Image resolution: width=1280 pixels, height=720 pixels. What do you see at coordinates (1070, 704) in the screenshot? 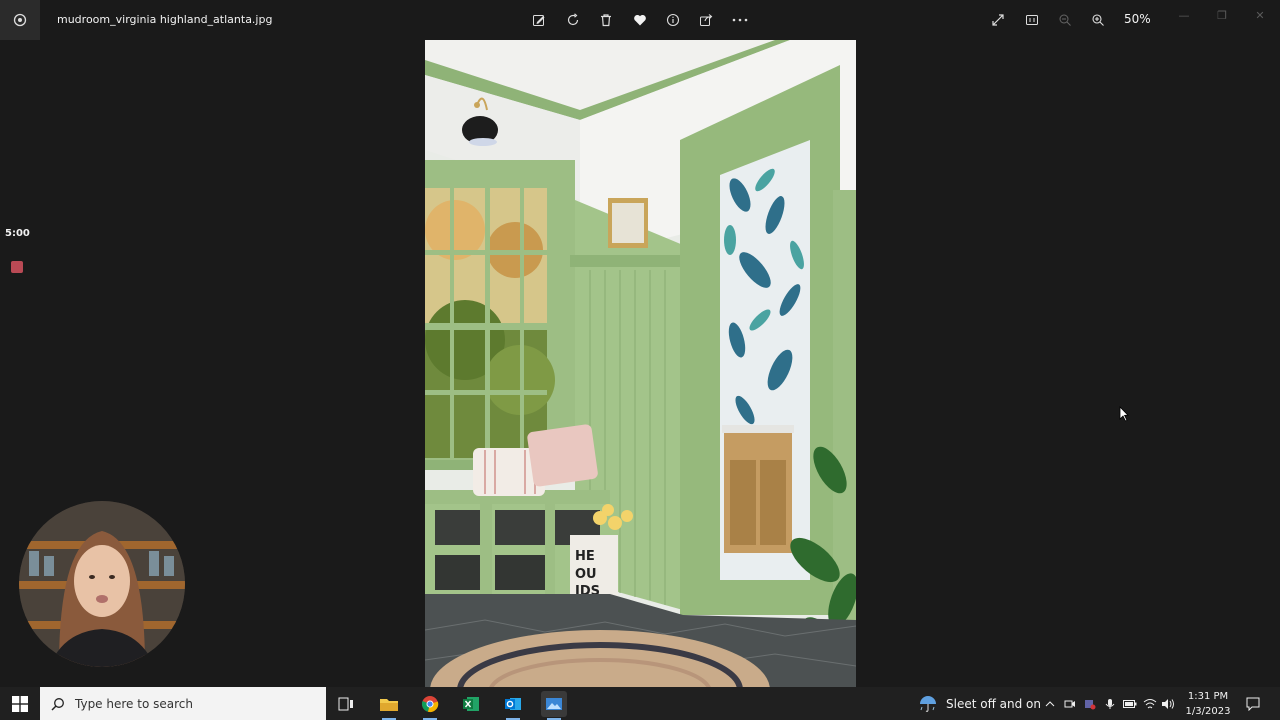
I see `camera-tray-icon` at bounding box center [1070, 704].